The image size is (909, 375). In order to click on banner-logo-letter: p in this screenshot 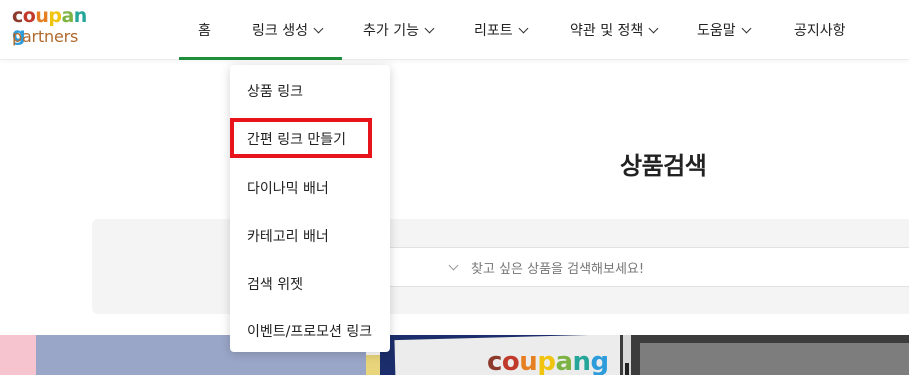, I will do `click(546, 361)`.